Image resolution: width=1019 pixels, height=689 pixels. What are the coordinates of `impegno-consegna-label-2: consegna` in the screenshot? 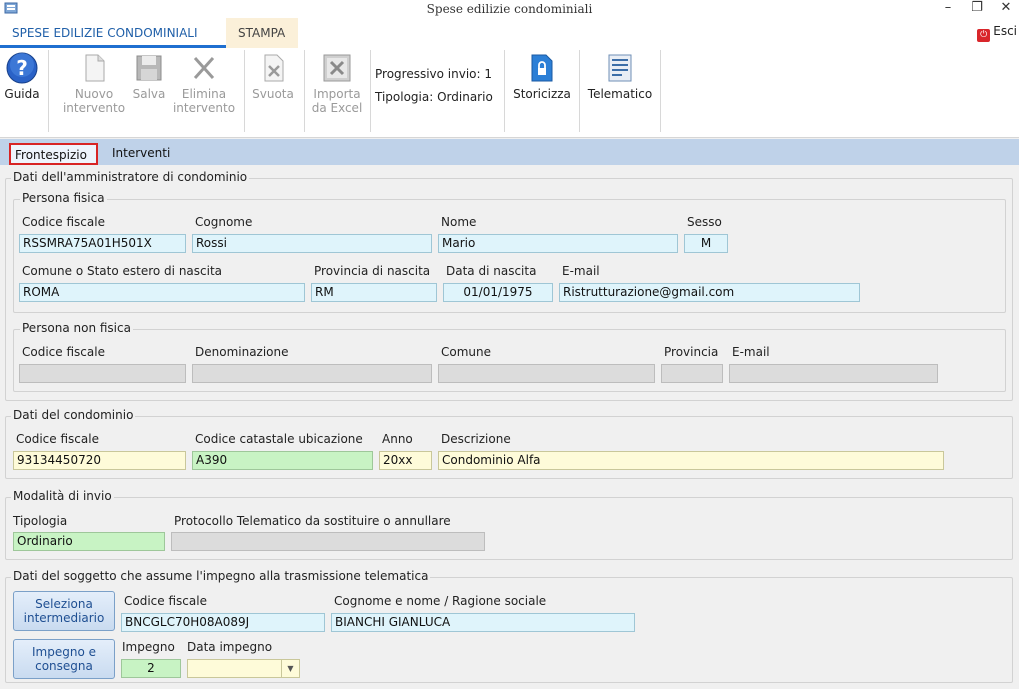 It's located at (64, 666).